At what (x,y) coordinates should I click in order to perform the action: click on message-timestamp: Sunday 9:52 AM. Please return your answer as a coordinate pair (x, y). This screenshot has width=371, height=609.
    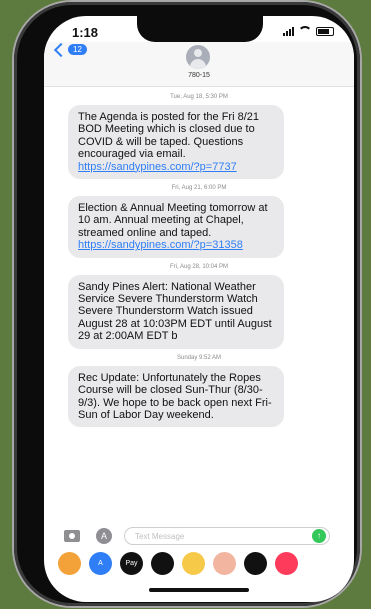
    Looking at the image, I should click on (199, 357).